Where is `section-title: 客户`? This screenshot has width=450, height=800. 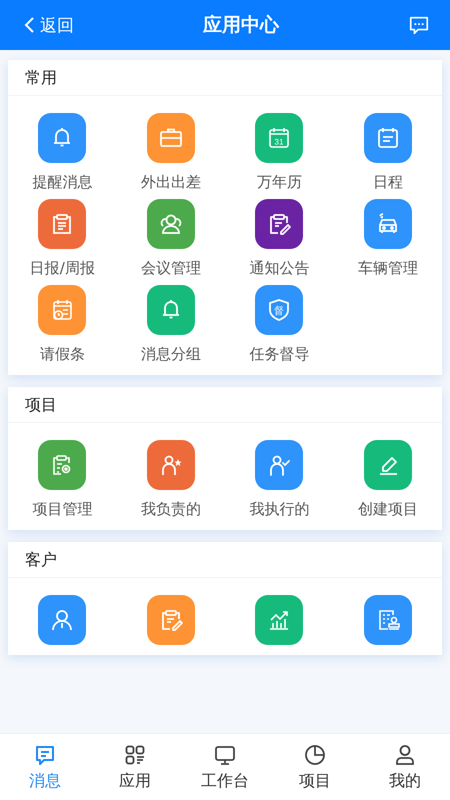 section-title: 客户 is located at coordinates (225, 560).